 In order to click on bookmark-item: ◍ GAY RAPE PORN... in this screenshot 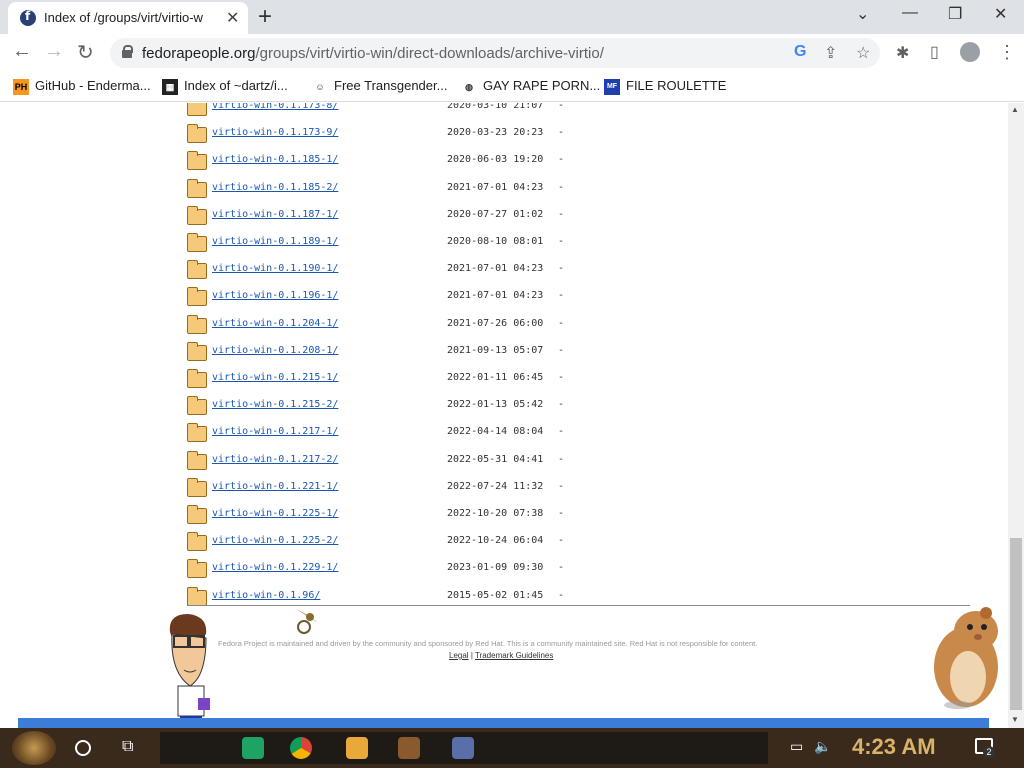, I will do `click(530, 86)`.